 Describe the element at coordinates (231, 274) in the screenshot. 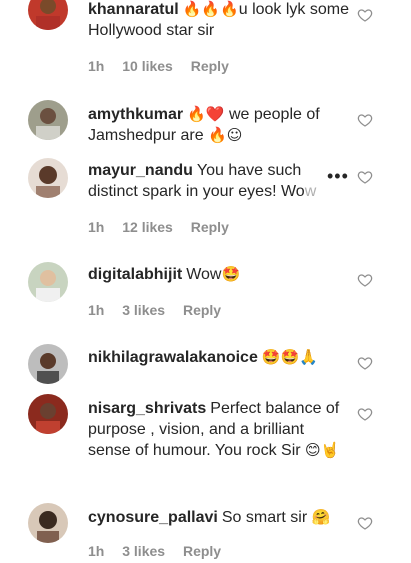

I see `star-eyes-emoji: 🤩` at that location.